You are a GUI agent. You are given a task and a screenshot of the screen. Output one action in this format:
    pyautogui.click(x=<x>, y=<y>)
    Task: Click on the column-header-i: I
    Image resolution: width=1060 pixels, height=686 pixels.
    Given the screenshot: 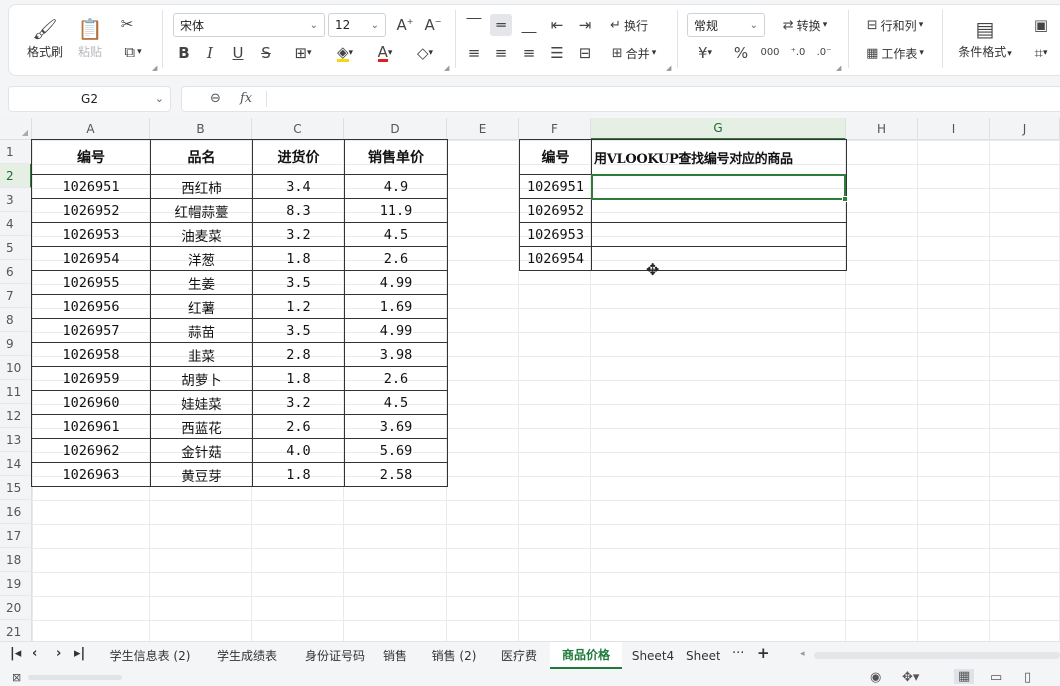 What is the action you would take?
    pyautogui.click(x=954, y=129)
    